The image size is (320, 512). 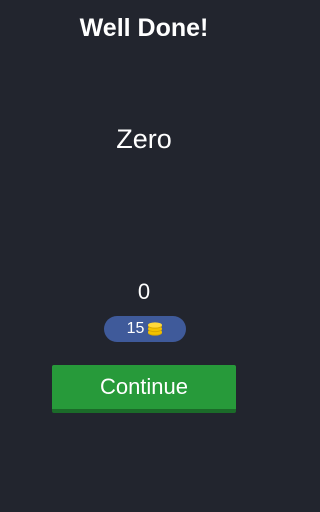 What do you see at coordinates (144, 139) in the screenshot?
I see `answer-text: Zero` at bounding box center [144, 139].